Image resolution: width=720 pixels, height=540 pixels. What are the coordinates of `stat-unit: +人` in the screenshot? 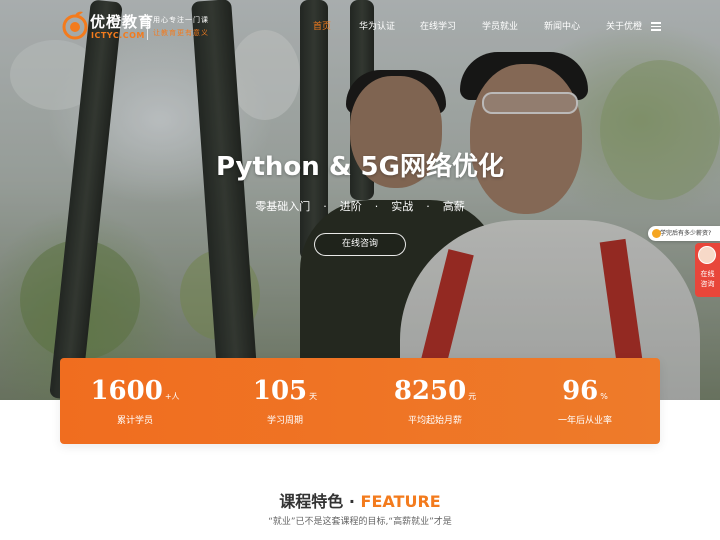 It's located at (172, 396).